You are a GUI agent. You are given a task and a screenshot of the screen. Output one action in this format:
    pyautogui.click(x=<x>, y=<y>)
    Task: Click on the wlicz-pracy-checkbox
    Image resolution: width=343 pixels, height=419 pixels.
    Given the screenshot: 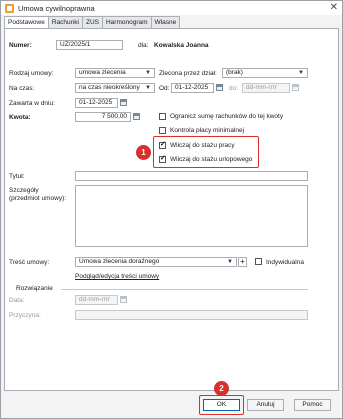 What is the action you would take?
    pyautogui.click(x=162, y=144)
    